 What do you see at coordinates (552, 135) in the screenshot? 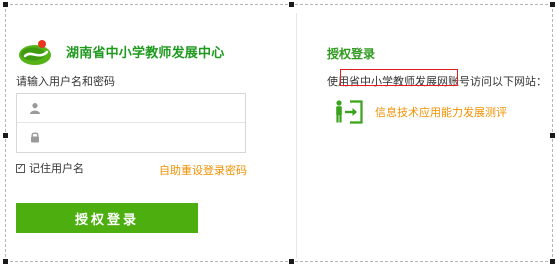
I see `resize-handle-middle-right` at bounding box center [552, 135].